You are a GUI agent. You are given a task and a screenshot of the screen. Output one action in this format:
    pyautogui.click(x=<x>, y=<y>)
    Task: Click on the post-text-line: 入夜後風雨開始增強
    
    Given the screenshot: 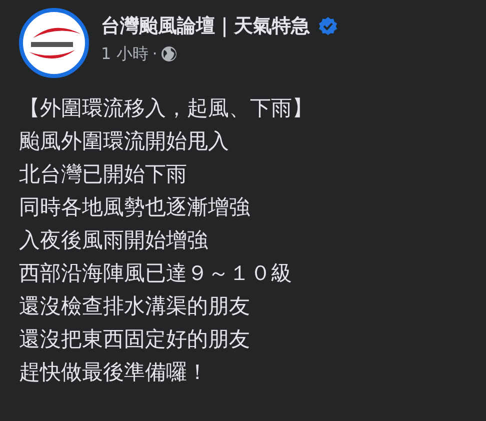 What is the action you would take?
    pyautogui.click(x=114, y=240)
    